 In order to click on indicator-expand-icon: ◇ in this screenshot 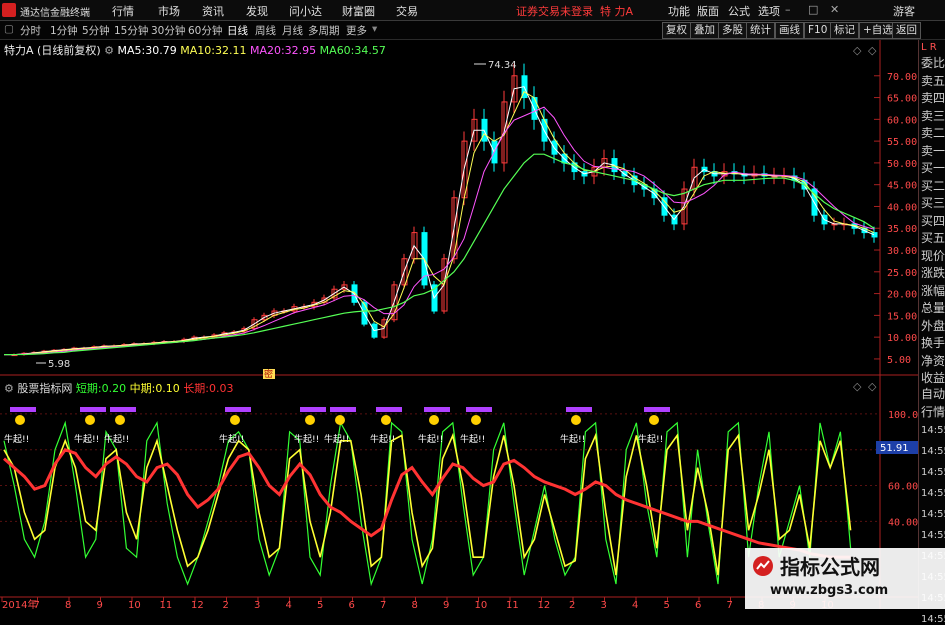, I will do `click(872, 386)`.